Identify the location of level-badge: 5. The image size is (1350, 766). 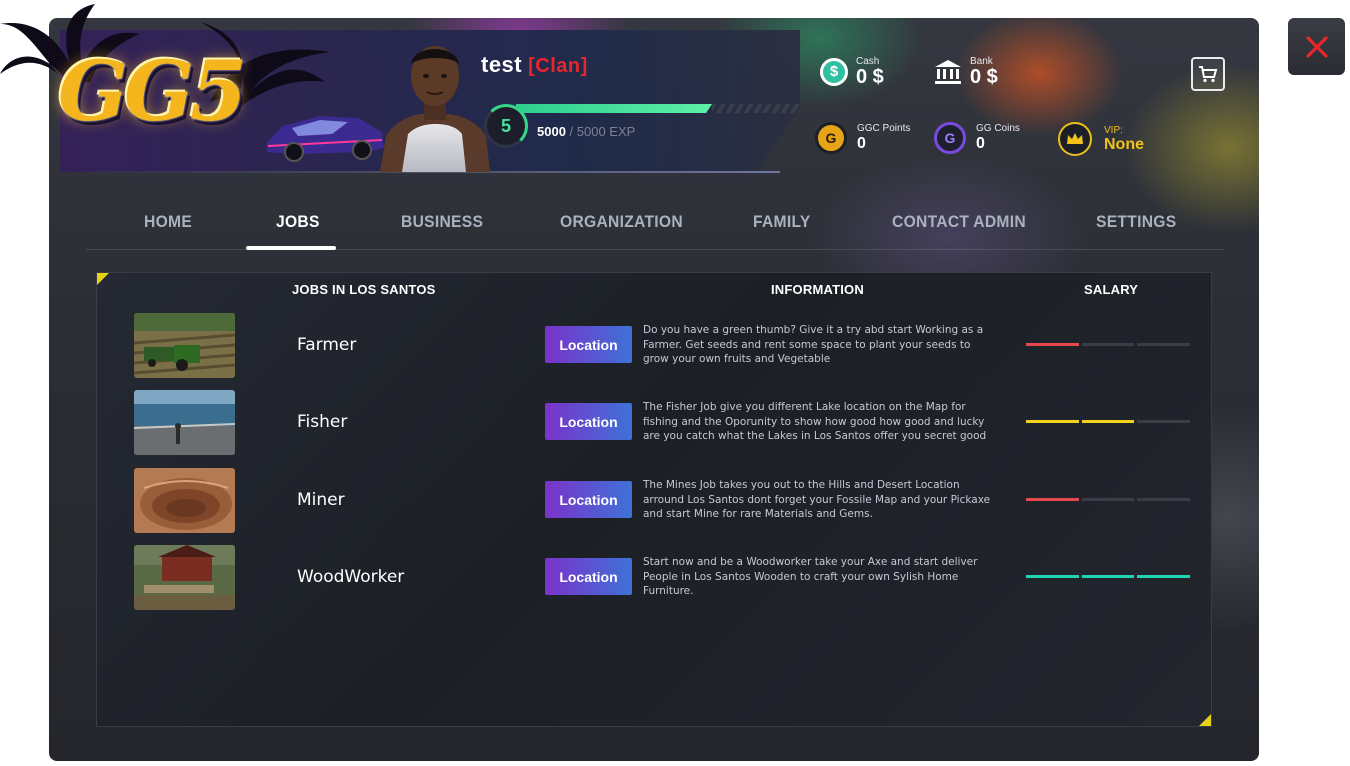
(506, 126).